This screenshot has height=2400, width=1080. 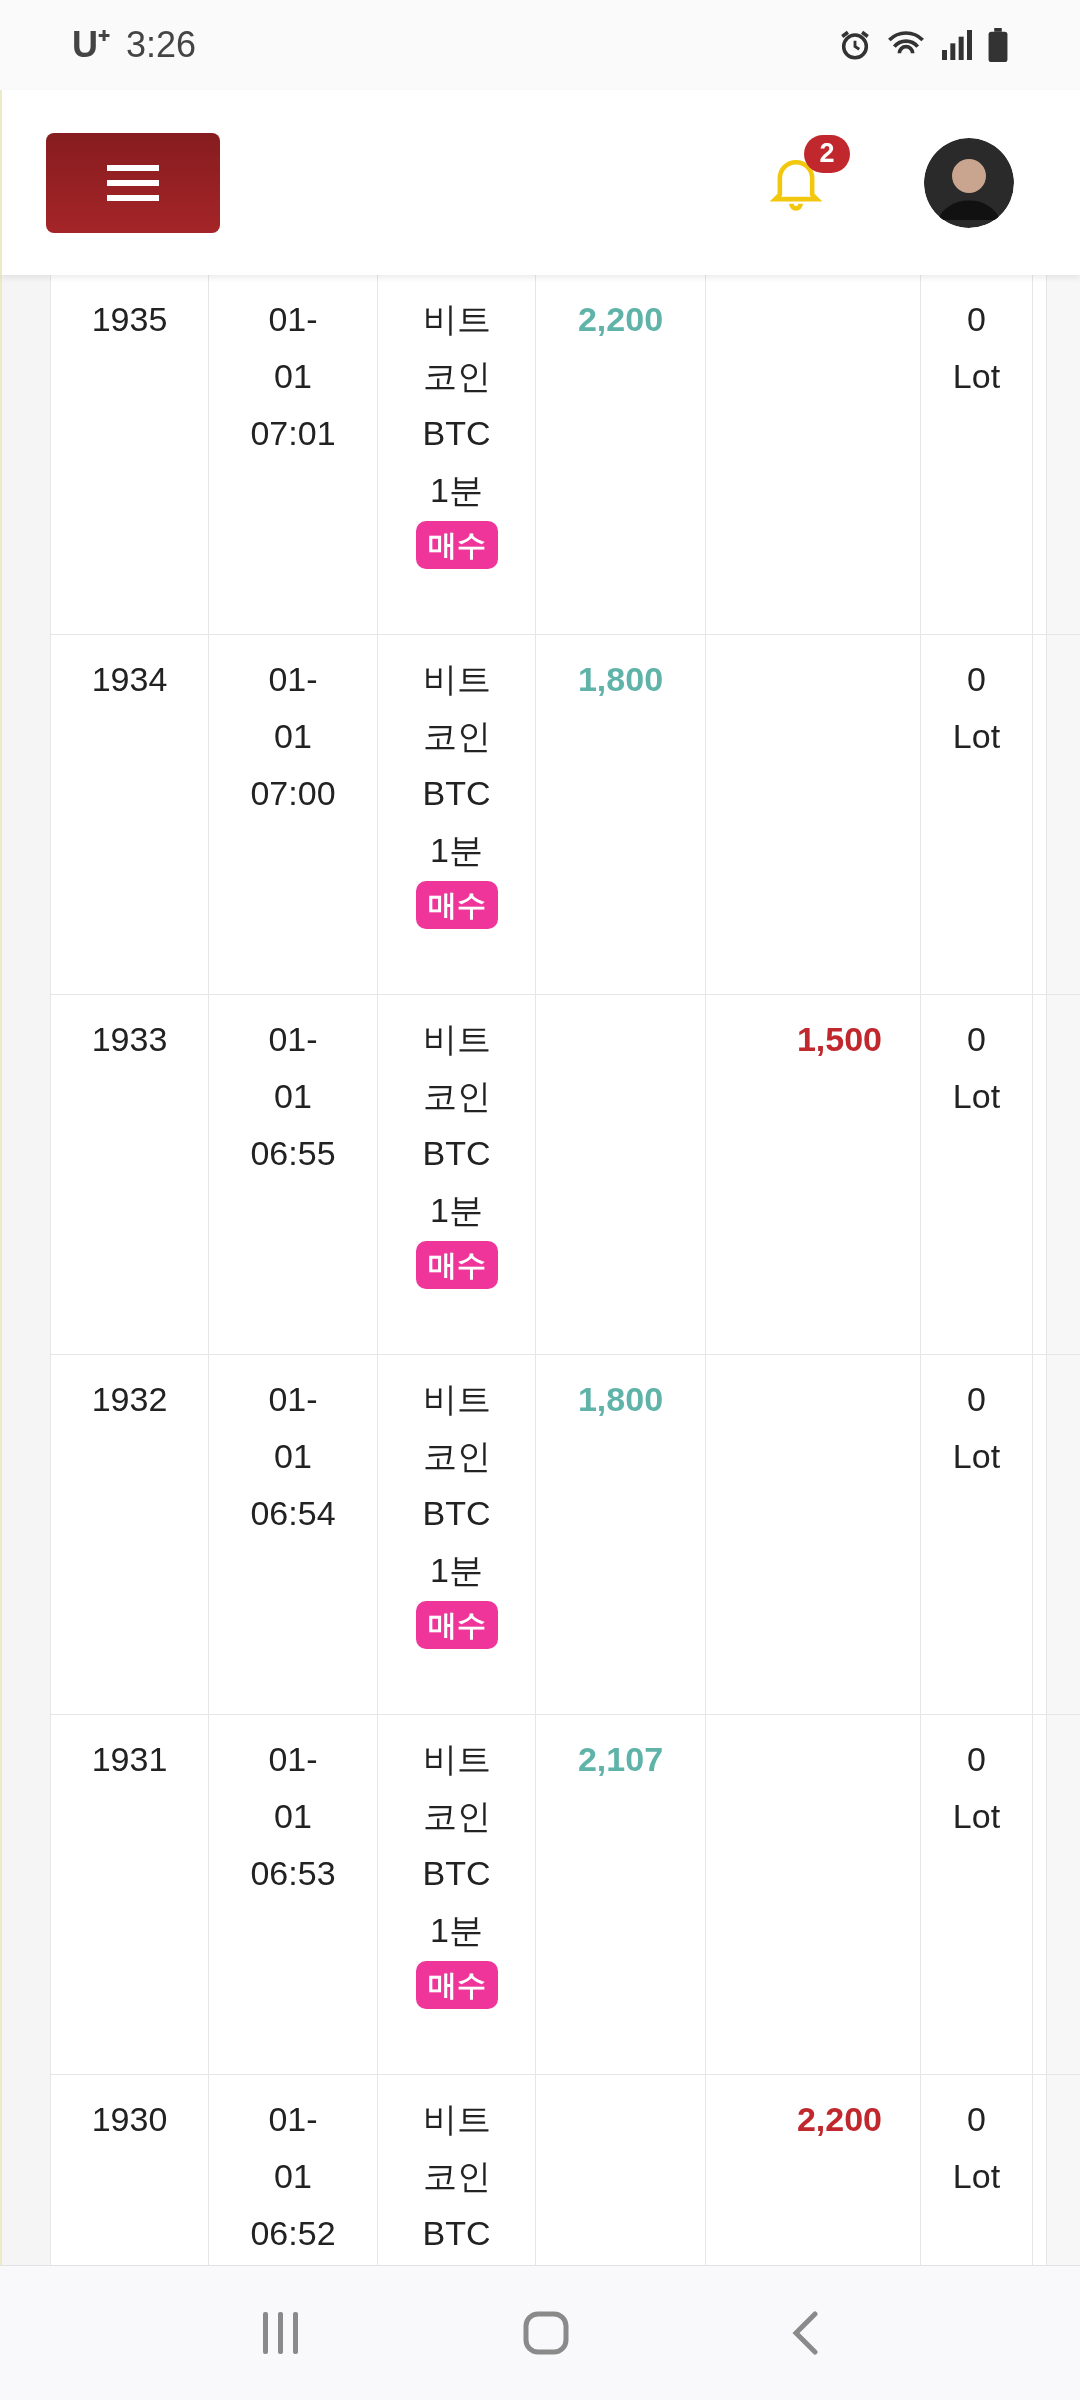 I want to click on id-text: 1931, so click(x=129, y=1759).